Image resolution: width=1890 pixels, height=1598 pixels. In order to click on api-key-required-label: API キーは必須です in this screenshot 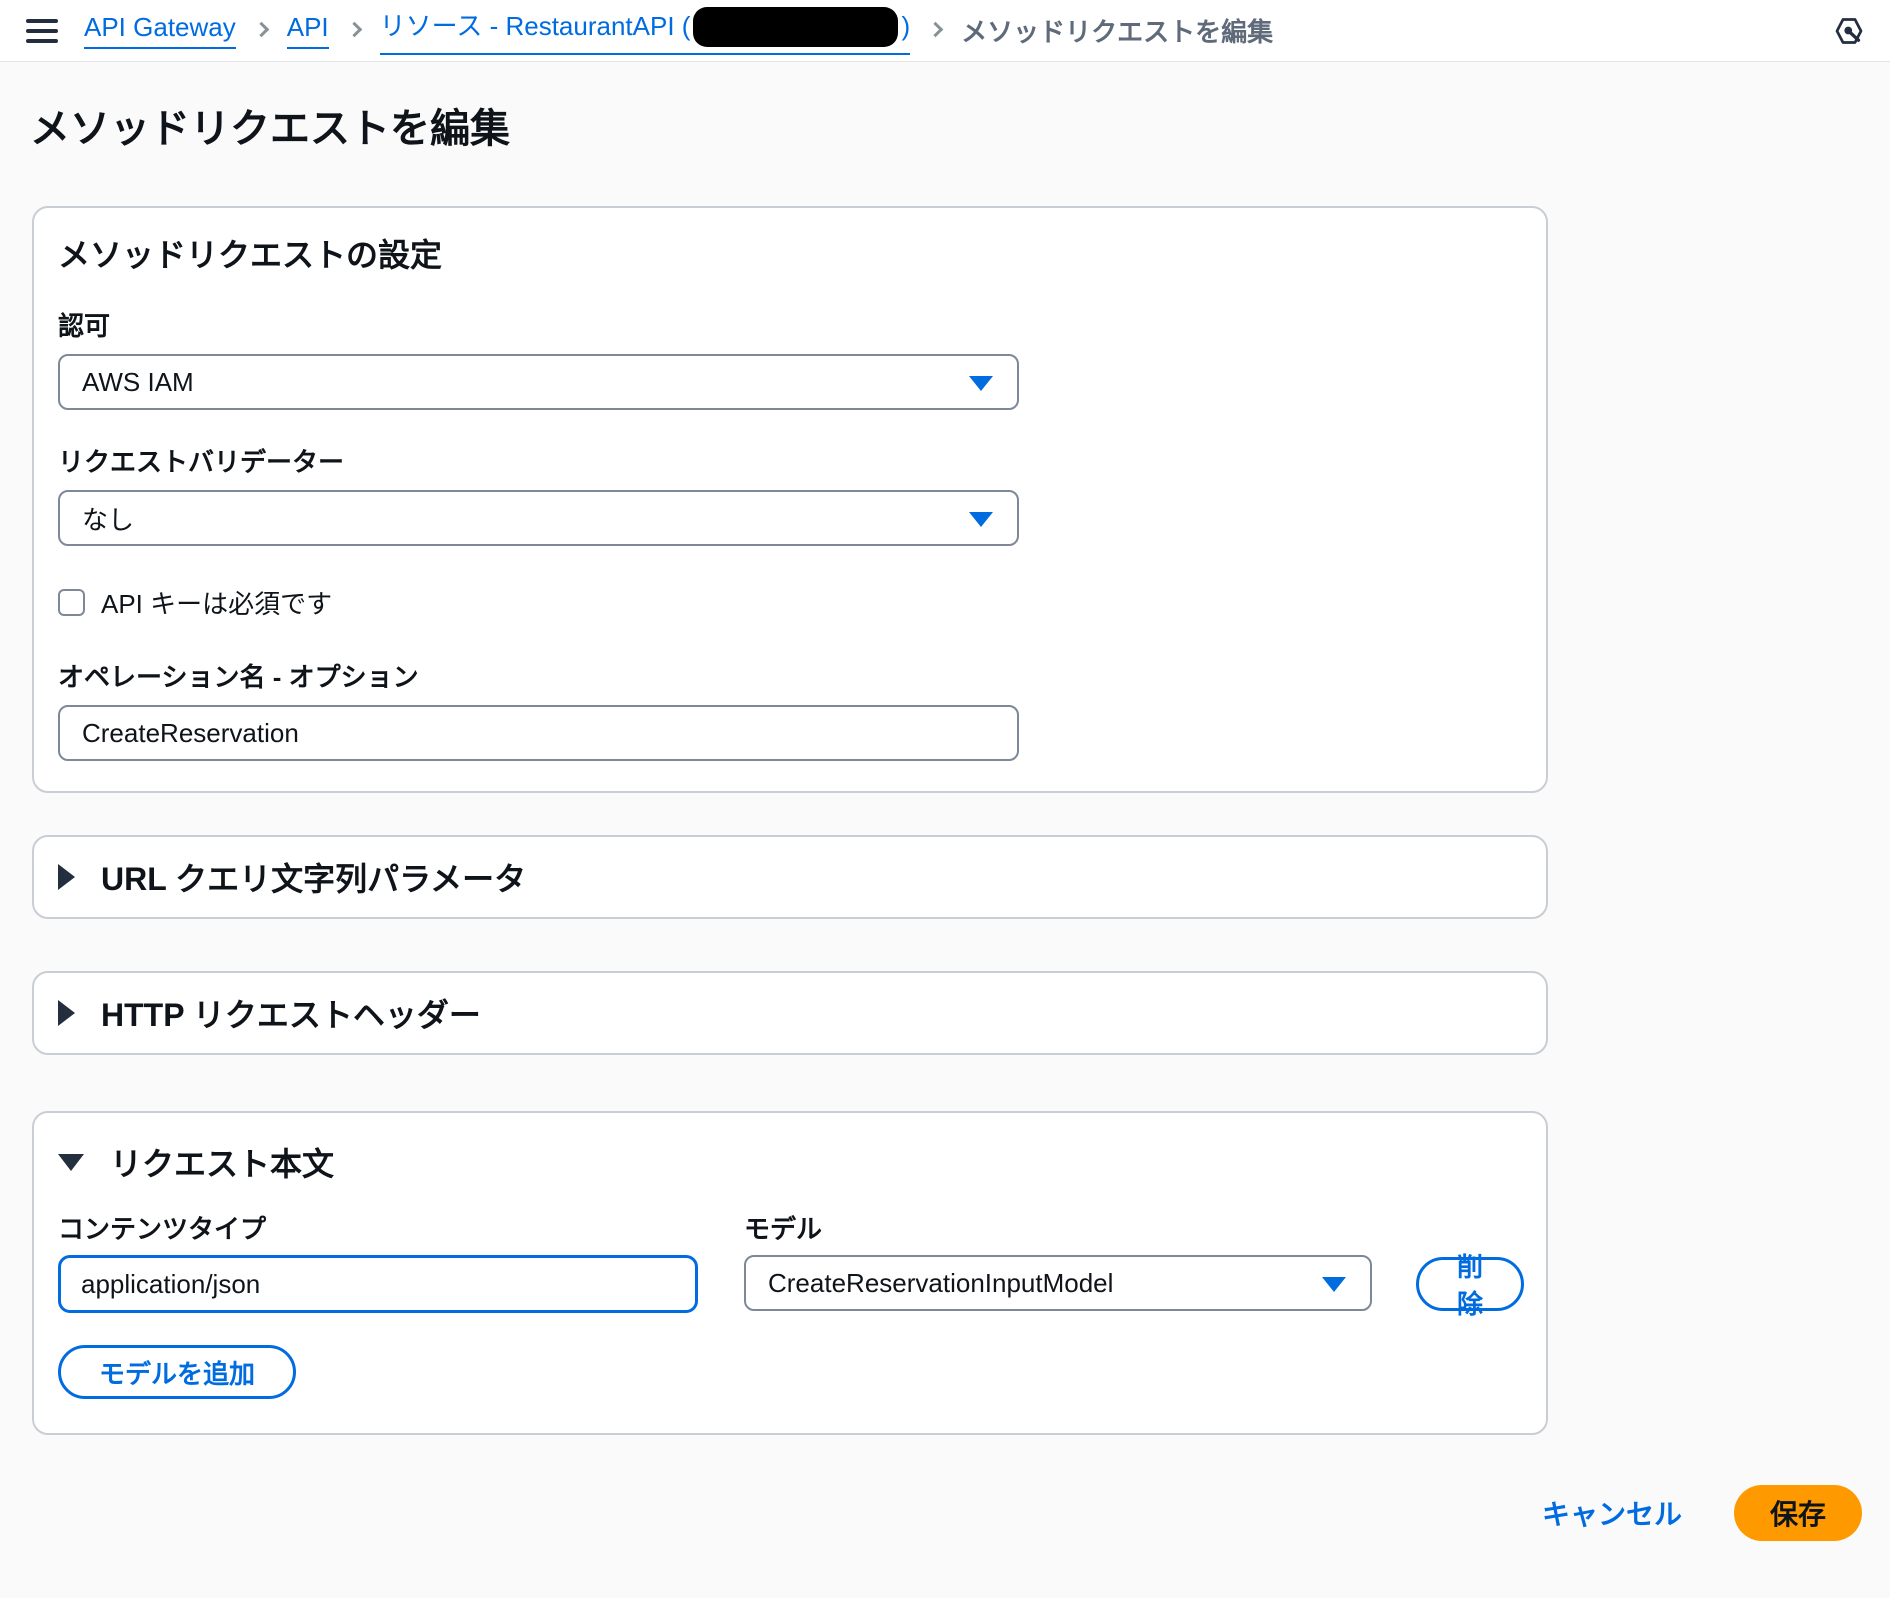, I will do `click(217, 604)`.